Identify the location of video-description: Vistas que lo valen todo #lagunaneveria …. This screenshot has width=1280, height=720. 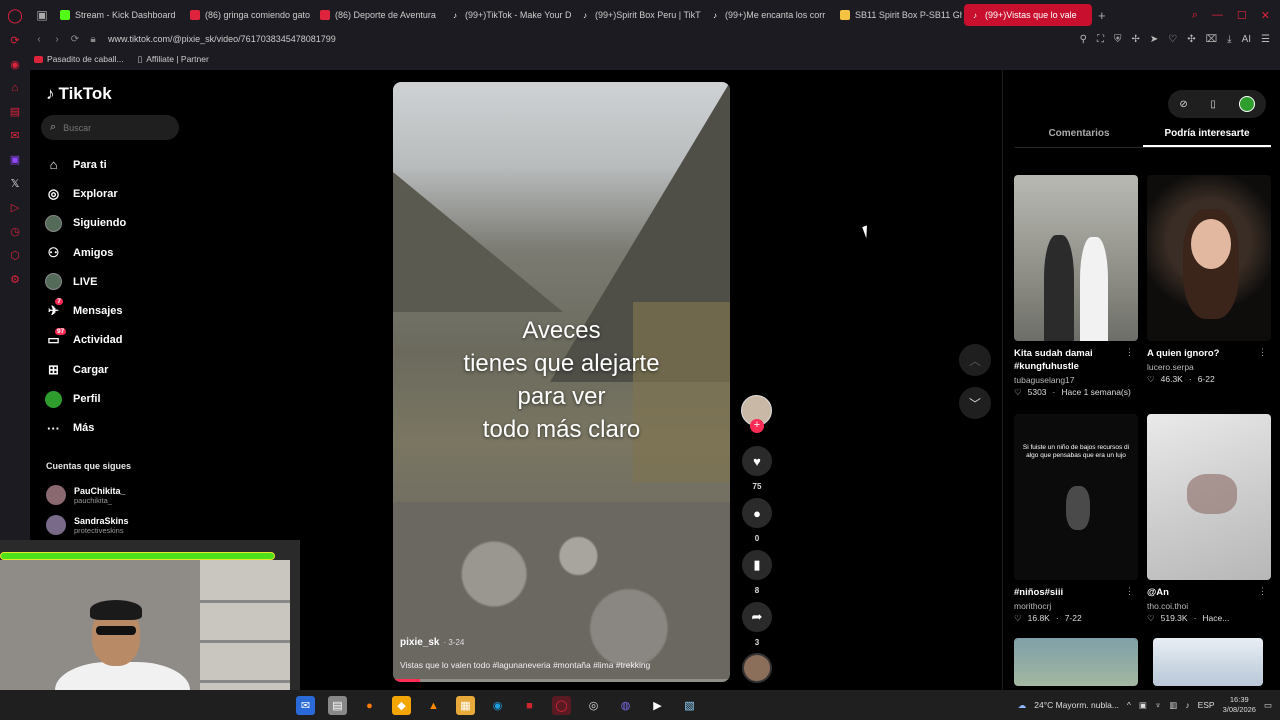
(525, 665).